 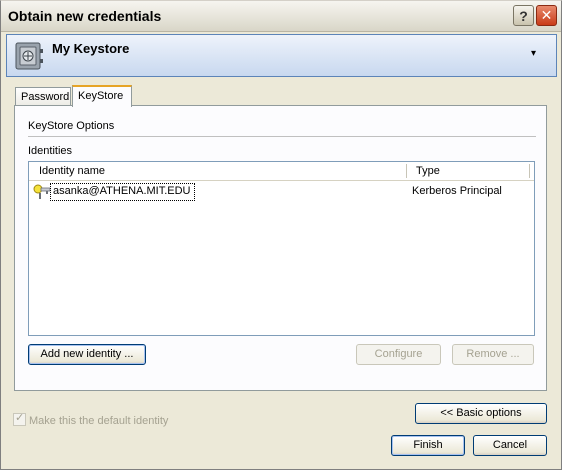 What do you see at coordinates (281, 171) in the screenshot?
I see `list-header: Identity name Type` at bounding box center [281, 171].